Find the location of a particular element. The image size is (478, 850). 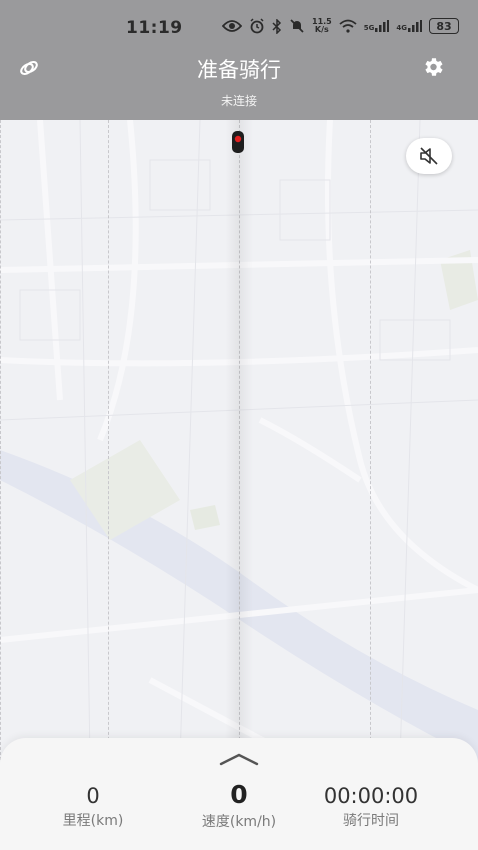

status-bar: 11:19 11.5 K/s 5G 4G 83 is located at coordinates (239, 29).